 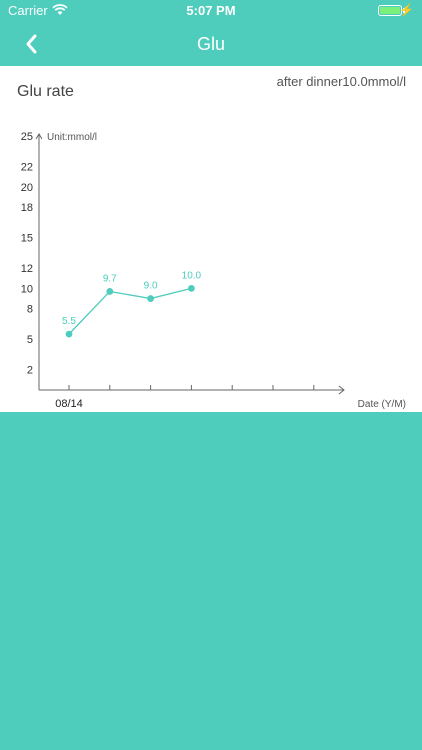 What do you see at coordinates (30, 340) in the screenshot?
I see `y-tick-label: 5` at bounding box center [30, 340].